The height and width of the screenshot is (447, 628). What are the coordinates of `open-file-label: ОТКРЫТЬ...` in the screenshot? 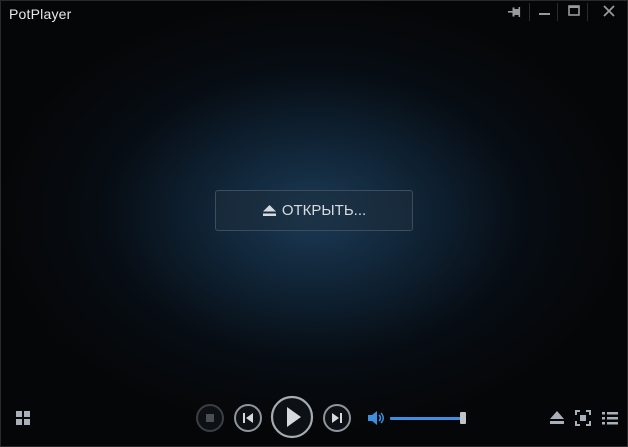 It's located at (324, 210).